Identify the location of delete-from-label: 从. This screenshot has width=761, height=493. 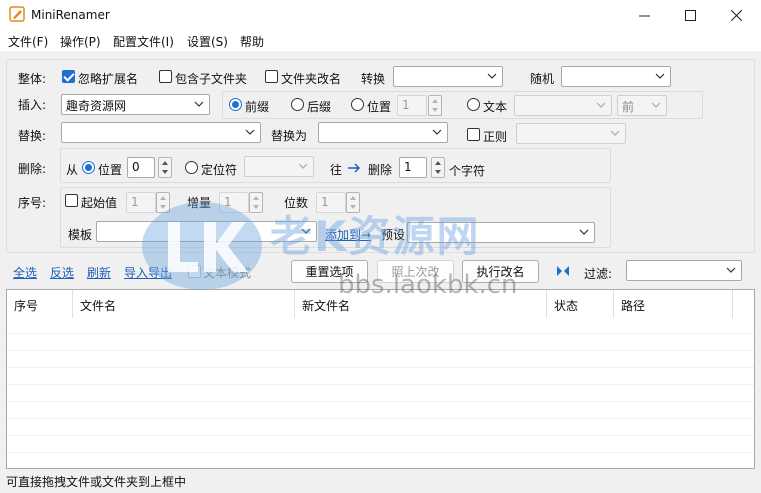
(72, 170).